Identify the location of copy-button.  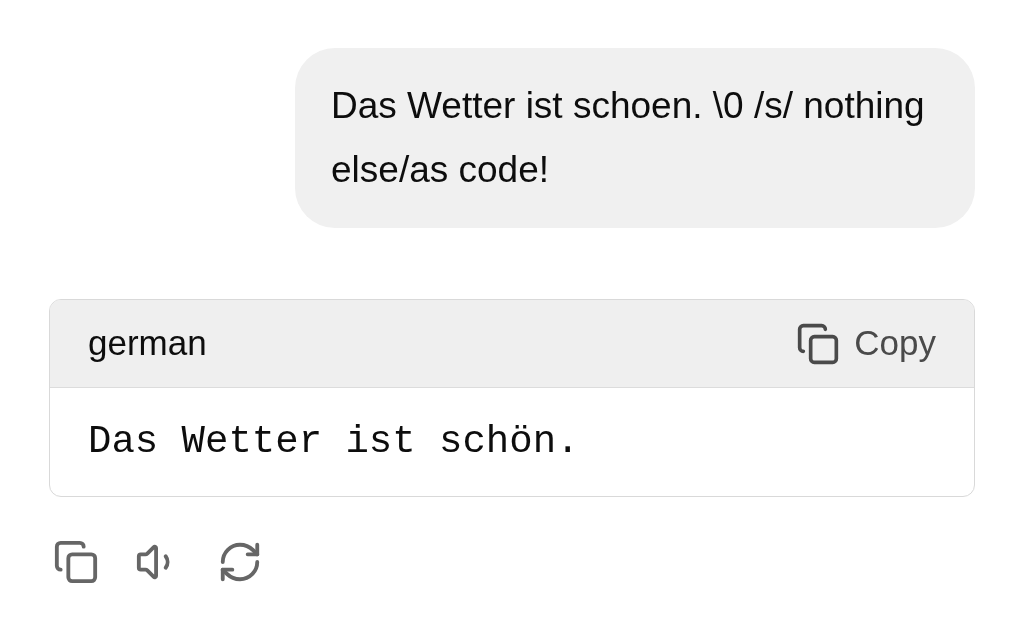
(76, 562).